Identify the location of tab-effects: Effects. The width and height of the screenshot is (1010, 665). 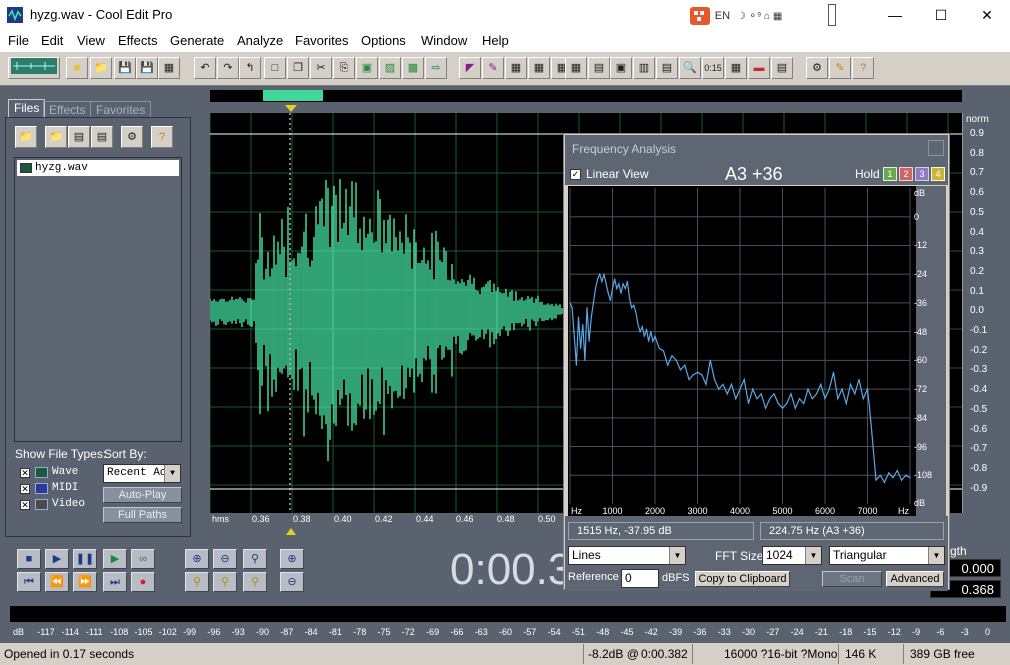
(67, 109).